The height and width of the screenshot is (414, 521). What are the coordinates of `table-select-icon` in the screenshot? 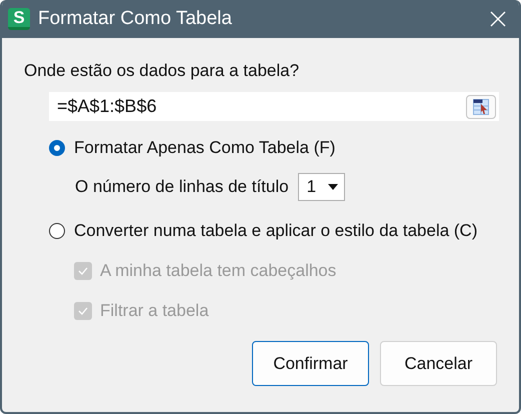 It's located at (481, 106).